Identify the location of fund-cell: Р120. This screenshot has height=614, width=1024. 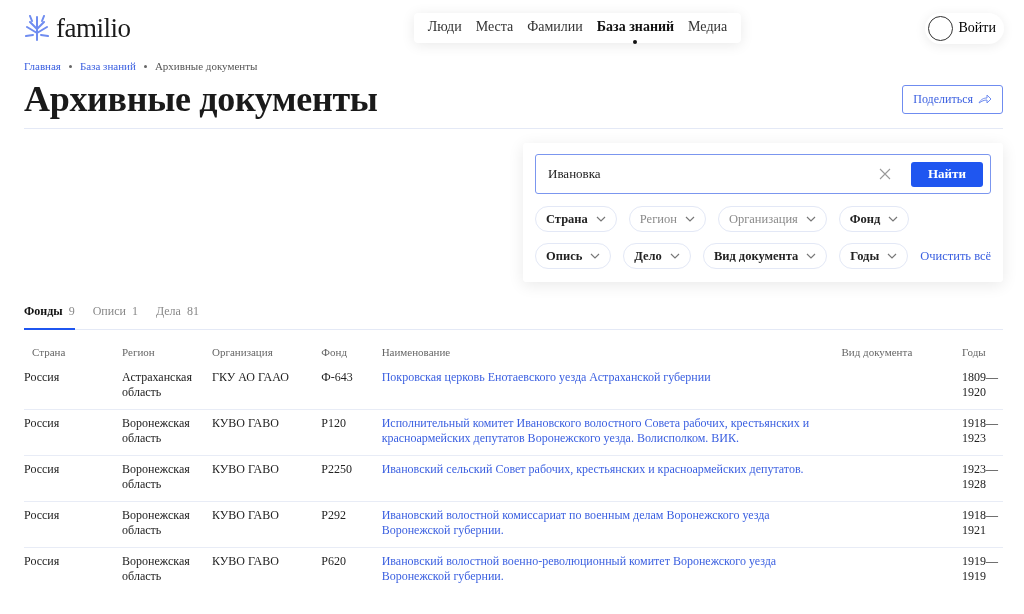
(351, 432).